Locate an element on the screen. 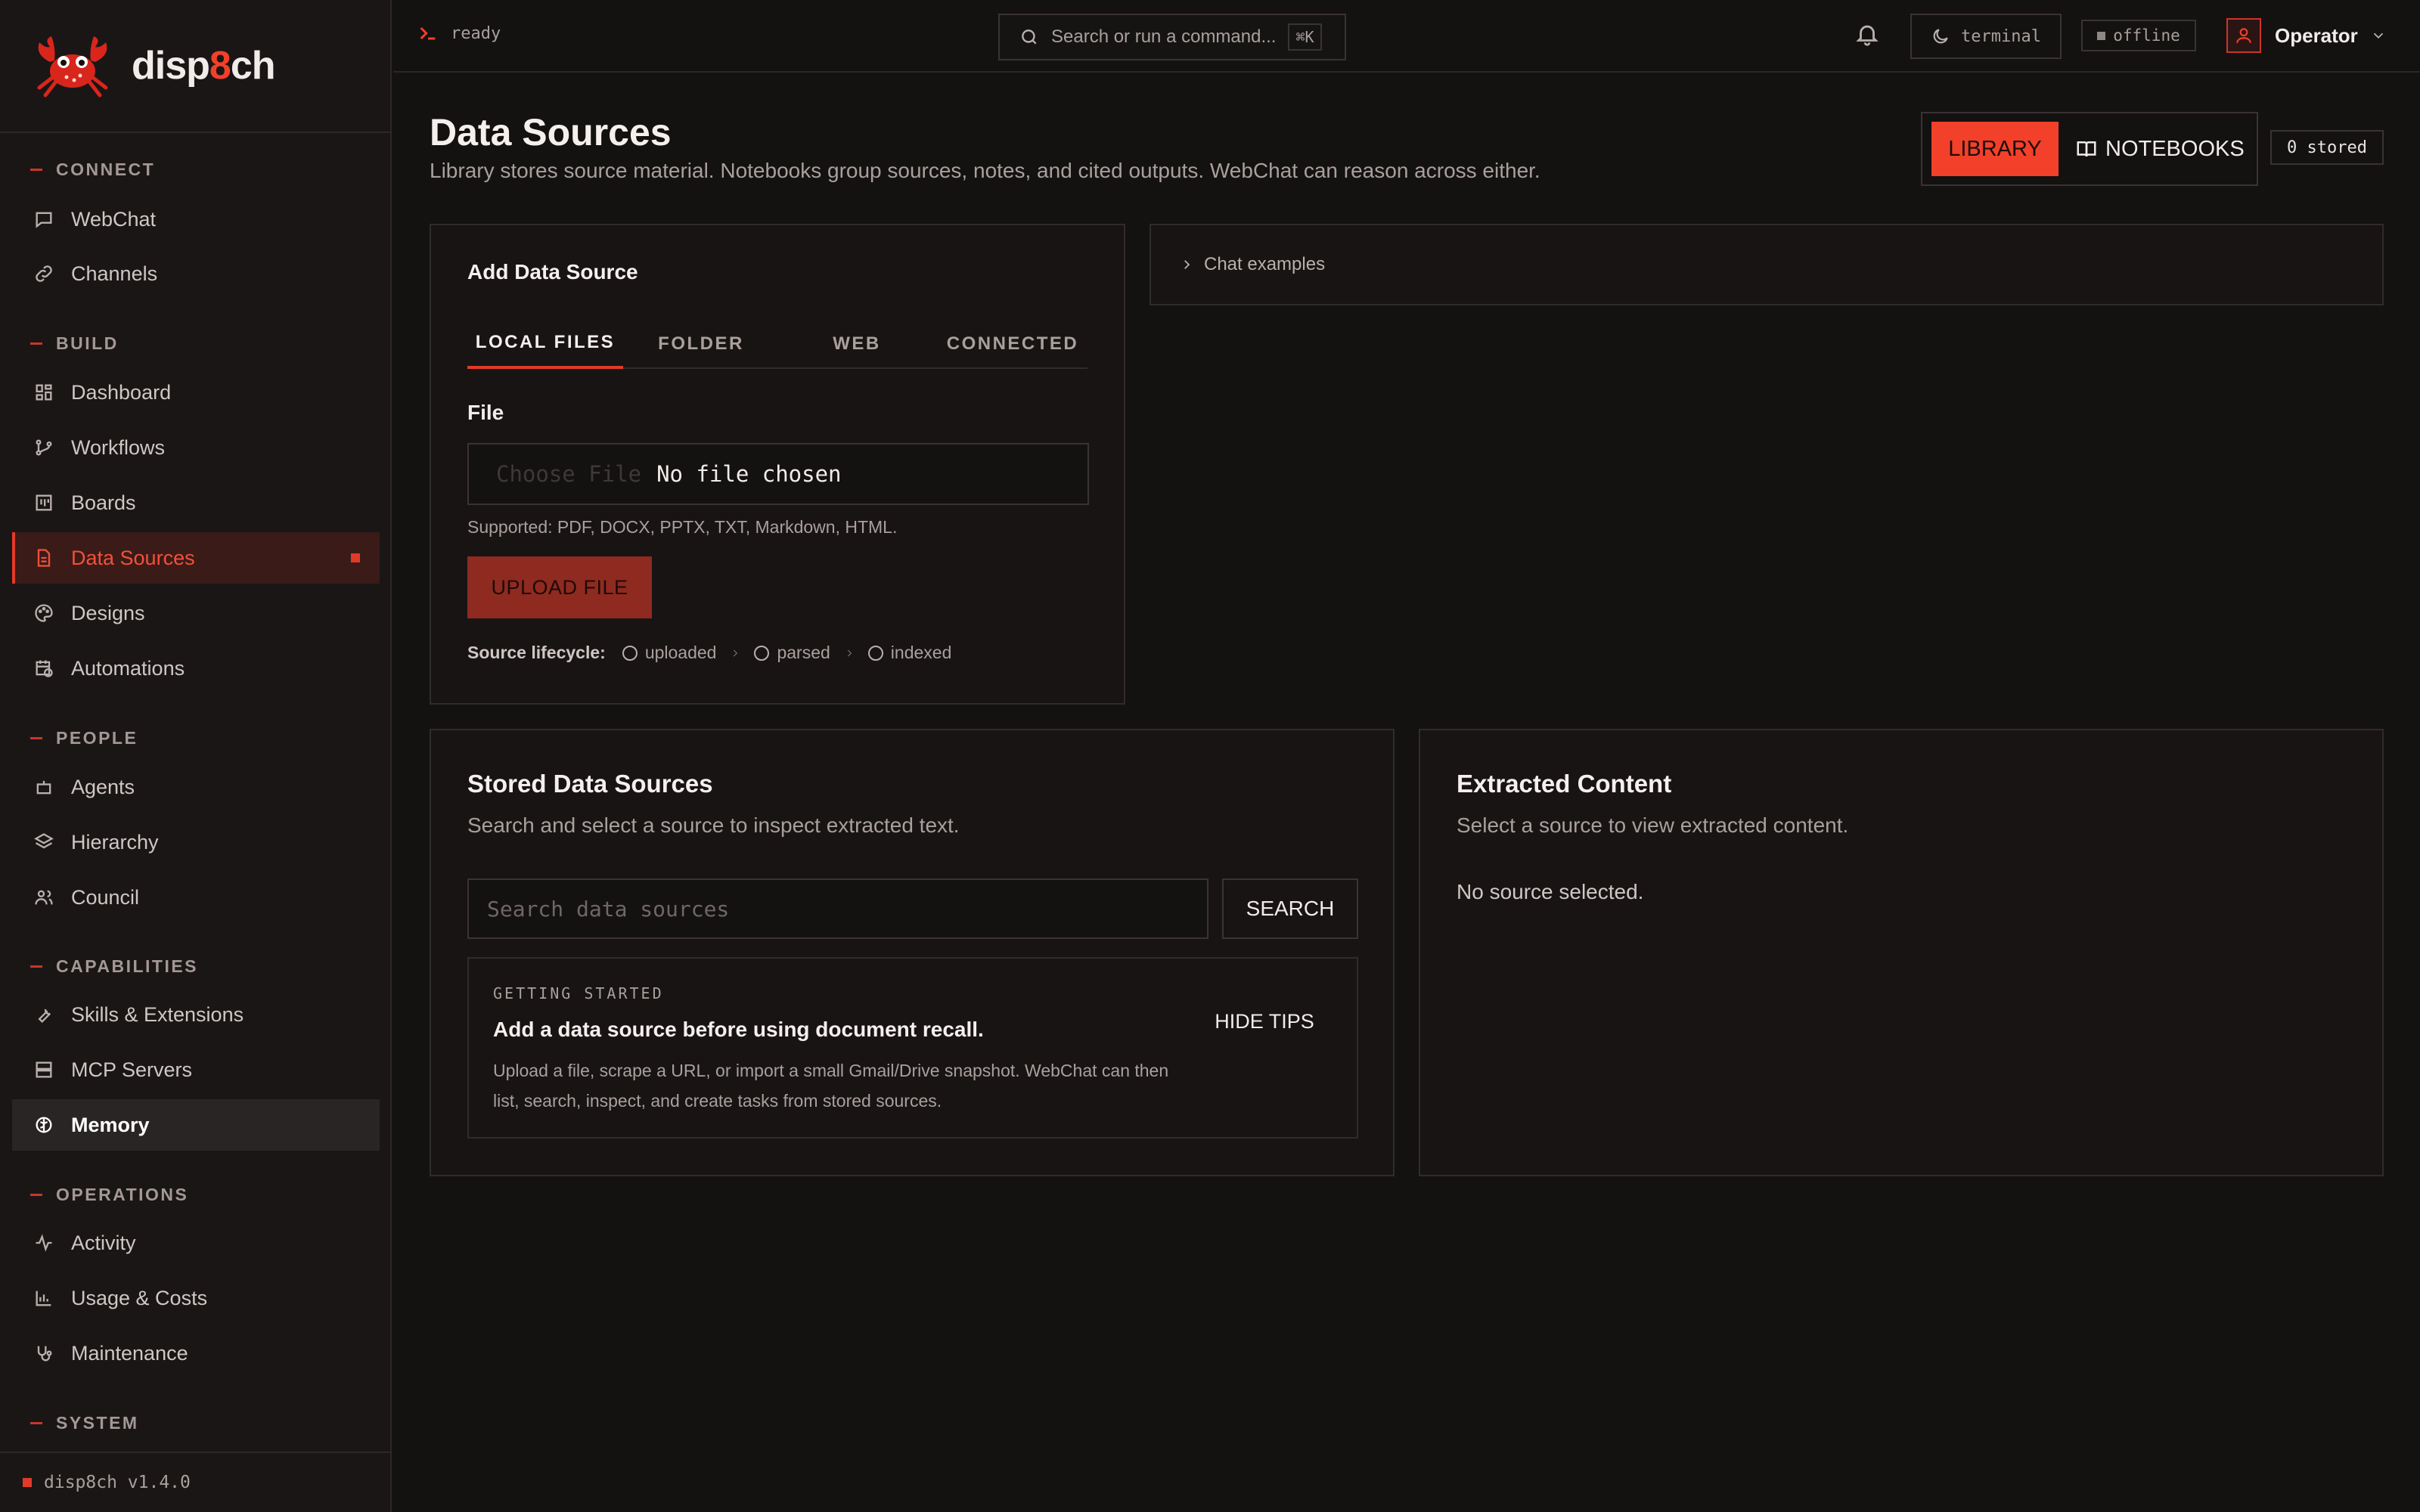  sidebar-item-automations: Automations is located at coordinates (196, 668).